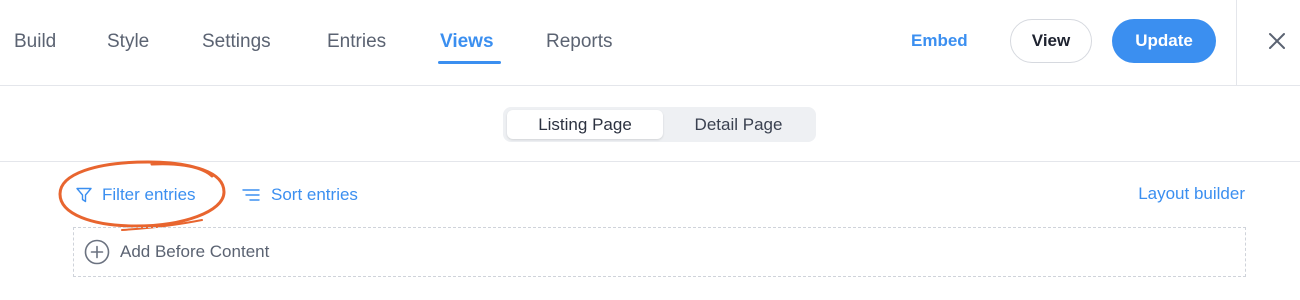 Image resolution: width=1300 pixels, height=300 pixels. I want to click on filter-funnel-icon, so click(84, 195).